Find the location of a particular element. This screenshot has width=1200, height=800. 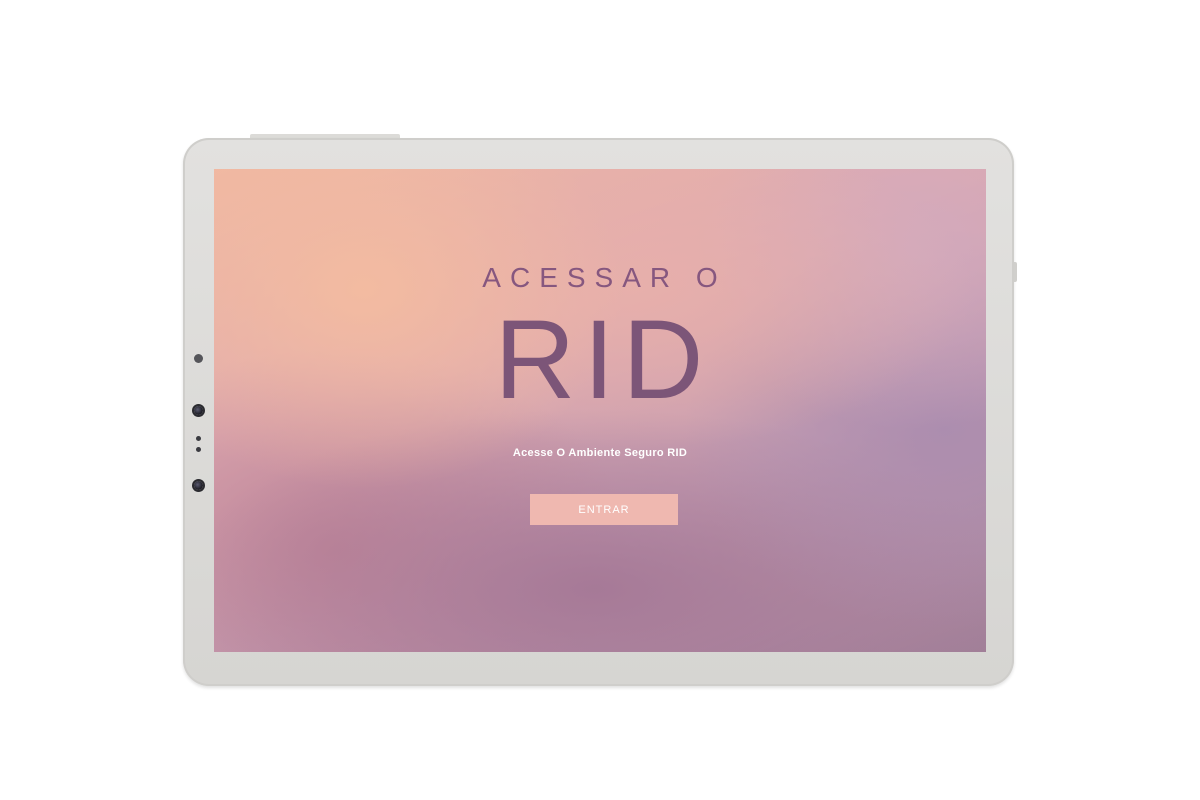

secondary-camera-icon is located at coordinates (198, 485).